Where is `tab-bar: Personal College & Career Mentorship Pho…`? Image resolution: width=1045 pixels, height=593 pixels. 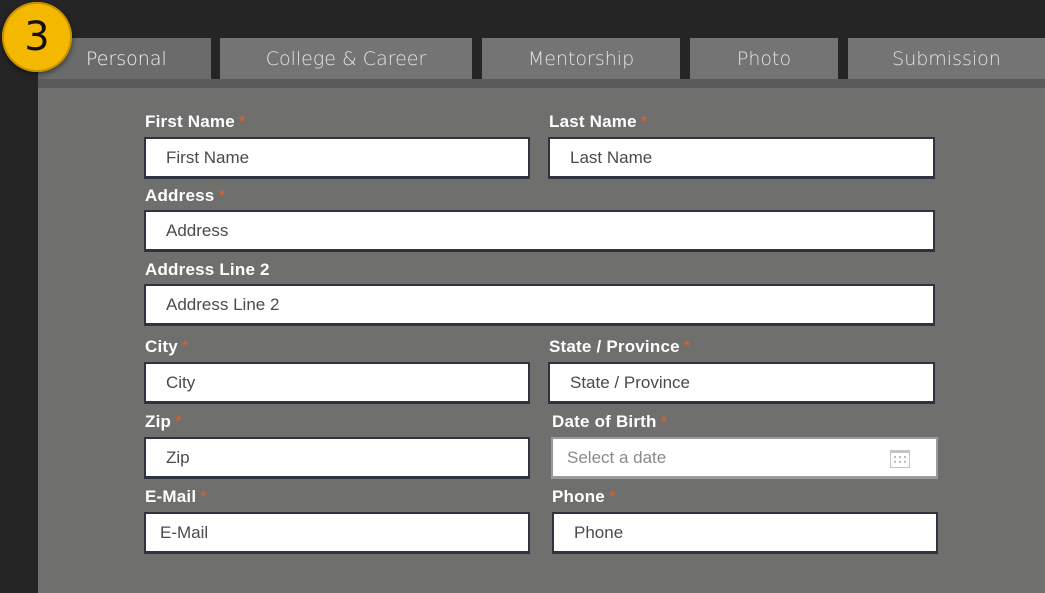
tab-bar: Personal College & Career Mentorship Pho… is located at coordinates (522, 58).